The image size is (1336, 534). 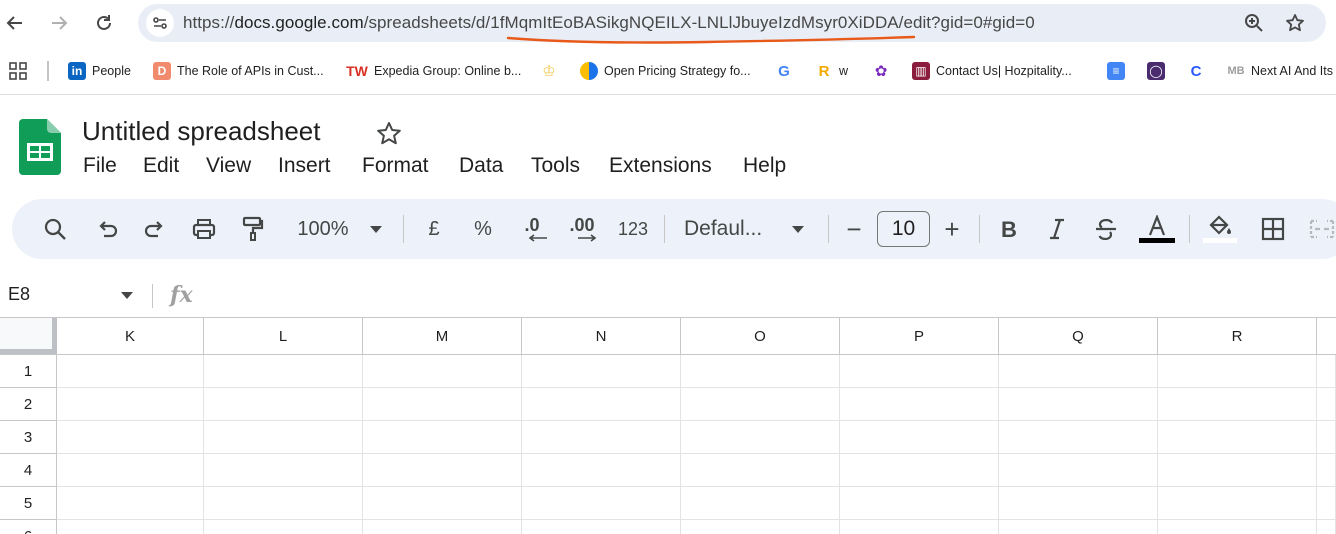 What do you see at coordinates (760, 336) in the screenshot?
I see `column-header-o: O` at bounding box center [760, 336].